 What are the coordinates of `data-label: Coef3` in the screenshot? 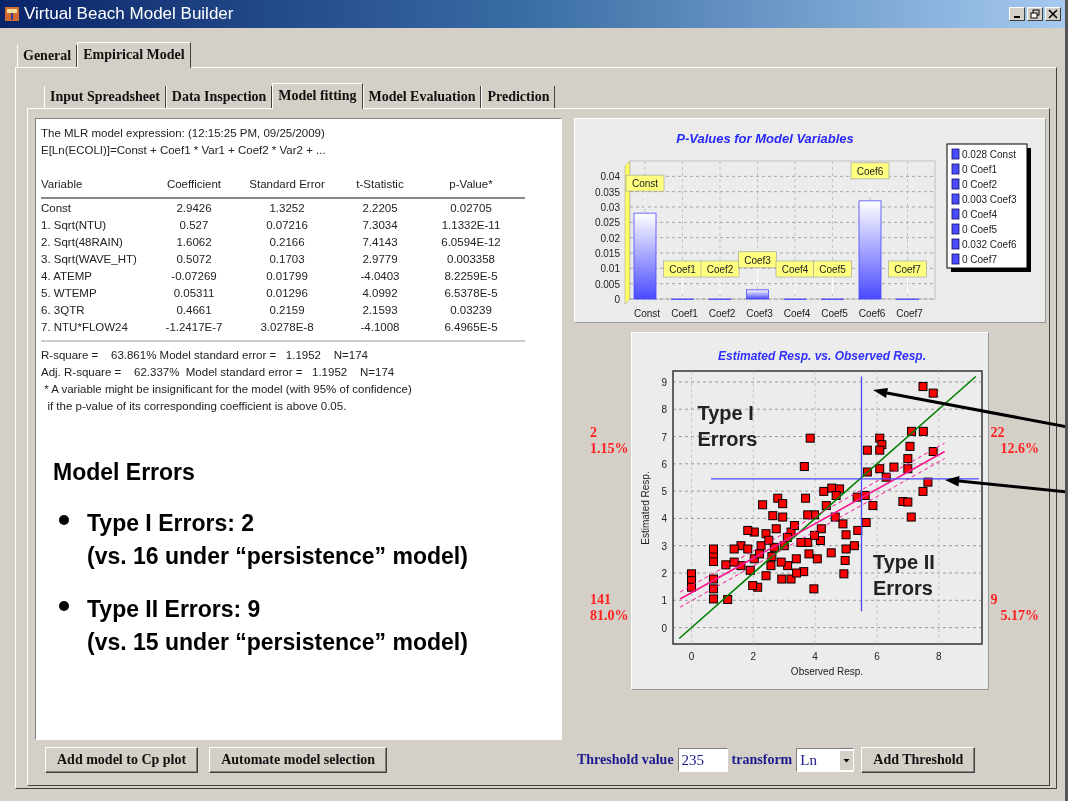 It's located at (757, 260).